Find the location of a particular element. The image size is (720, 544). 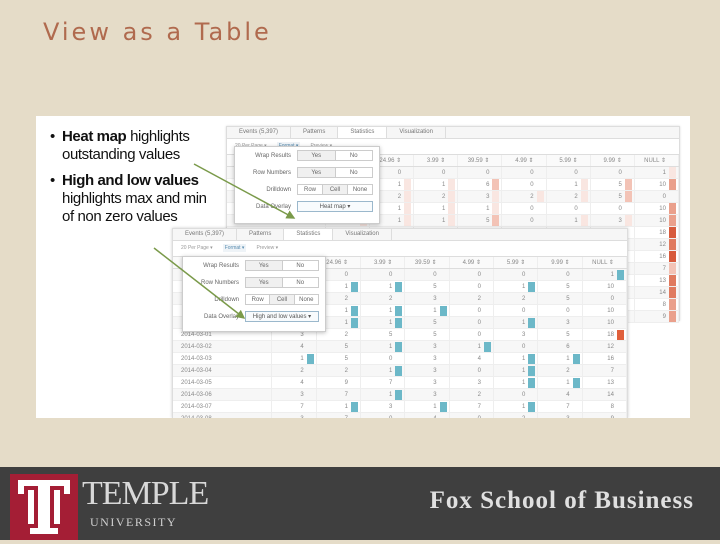

data-overlay-row: Data Overlay High and low values ▾ is located at coordinates (254, 316).